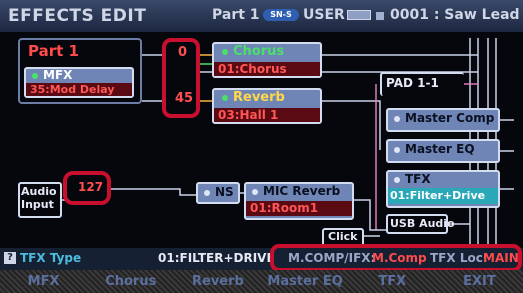 This screenshot has height=293, width=523. Describe the element at coordinates (501, 258) in the screenshot. I see `tfx-loc-value: MAIN` at that location.